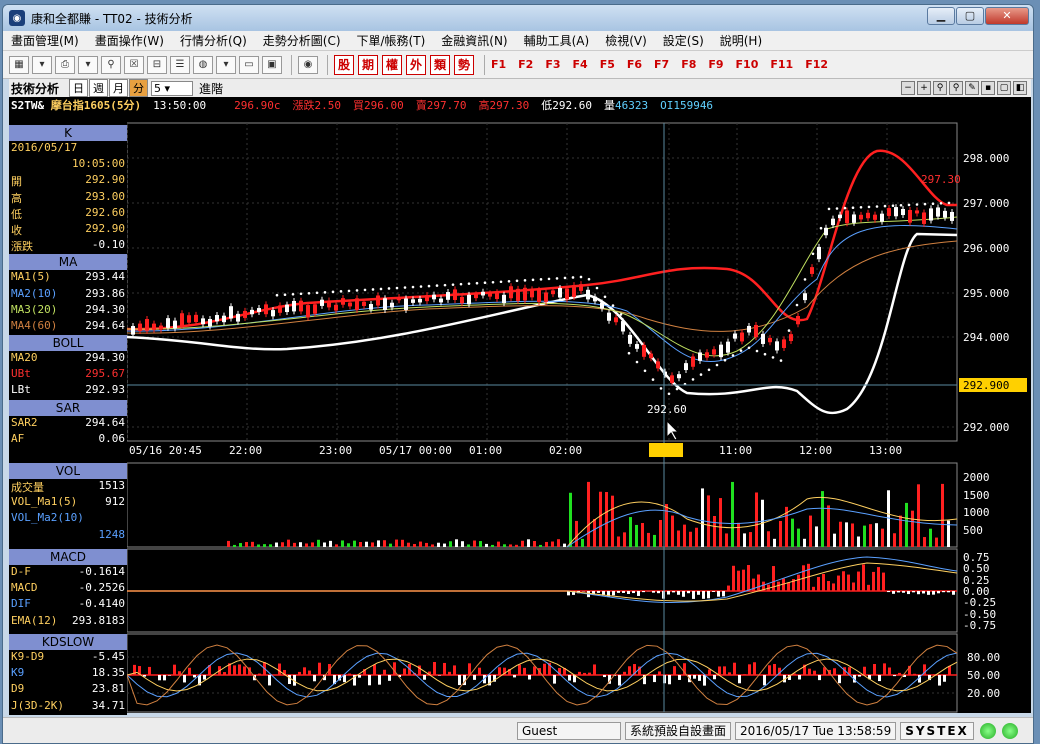  Describe the element at coordinates (781, 64) in the screenshot. I see `f11-button: F11` at that location.